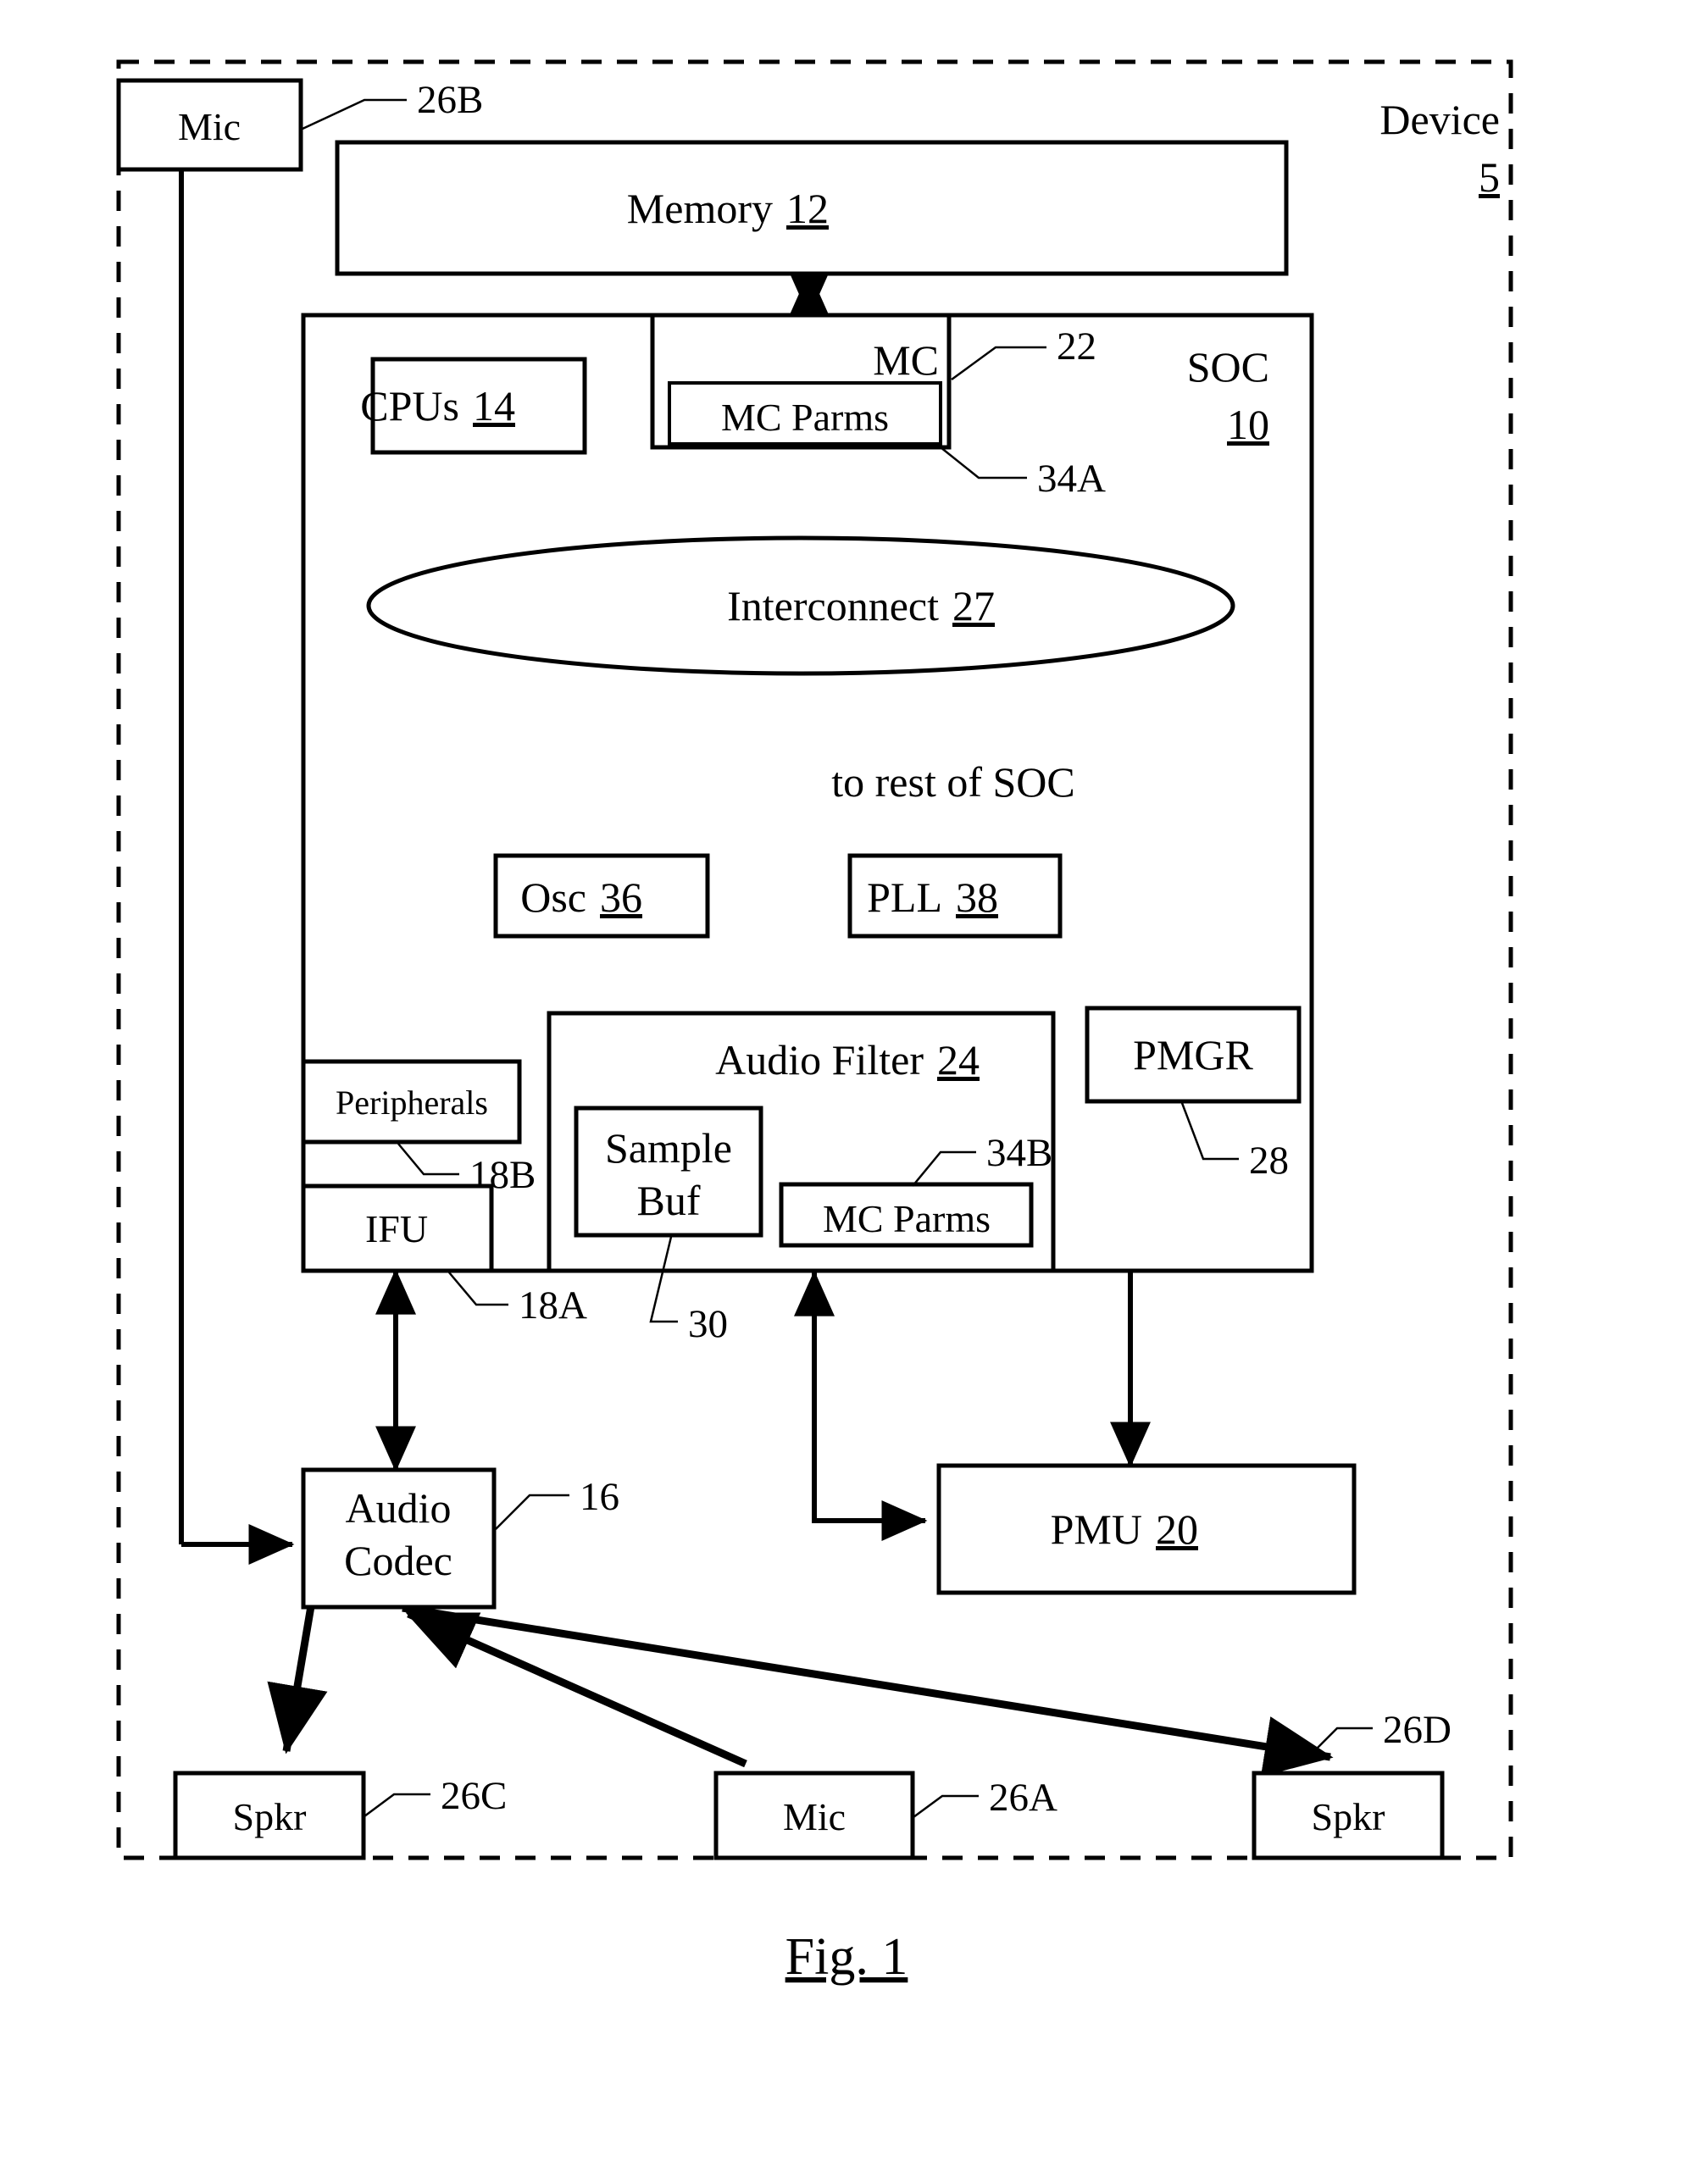 The height and width of the screenshot is (2184, 1693). Describe the element at coordinates (1023, 1798) in the screenshot. I see `mic-26a-ref: 26A` at that location.